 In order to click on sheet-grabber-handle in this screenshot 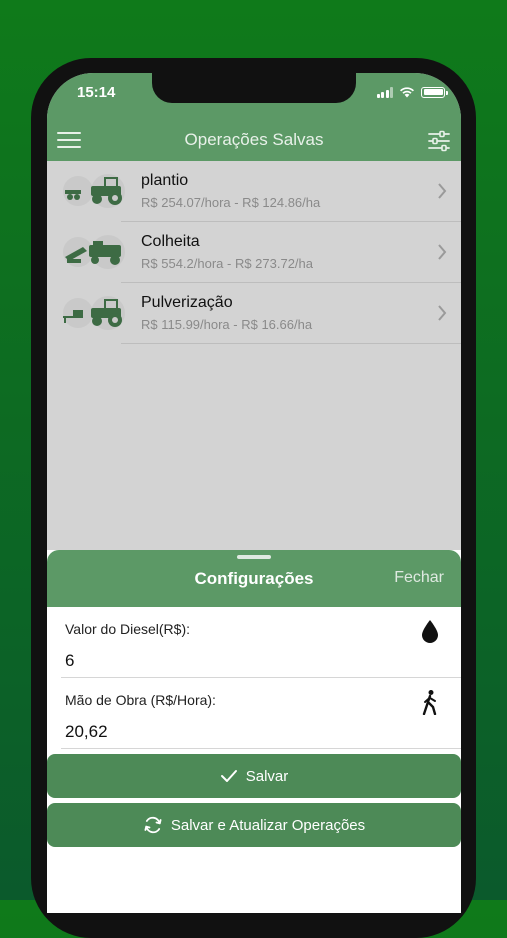, I will do `click(254, 557)`.